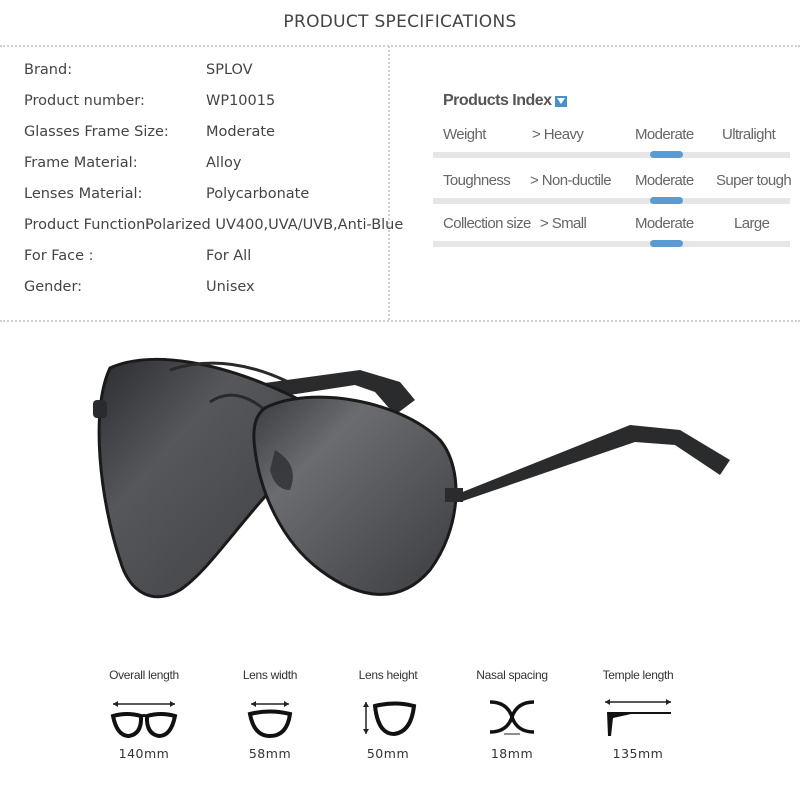  I want to click on spec-value: WP10015, so click(241, 101).